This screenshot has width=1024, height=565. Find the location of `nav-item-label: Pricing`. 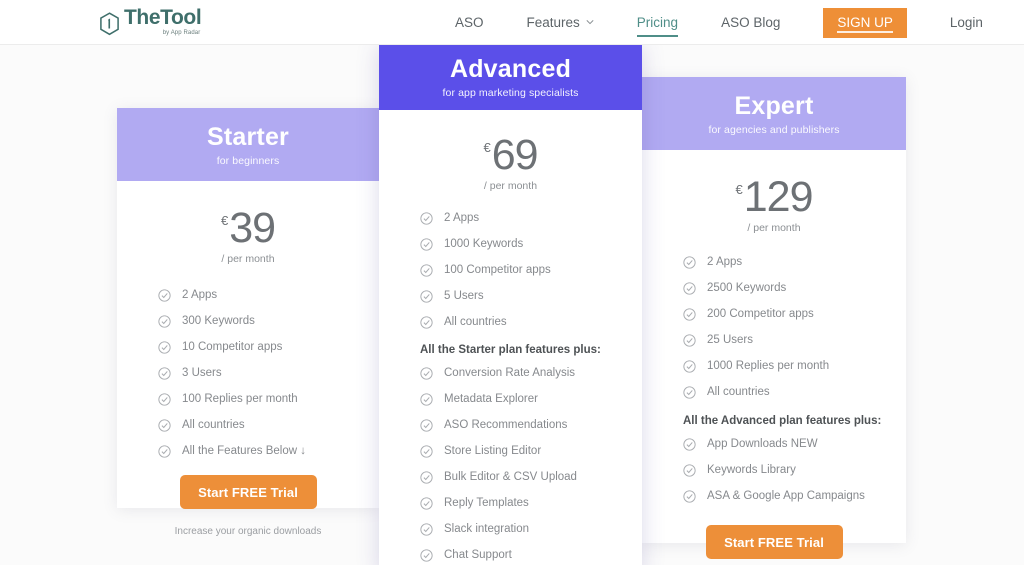

nav-item-label: Pricing is located at coordinates (657, 22).